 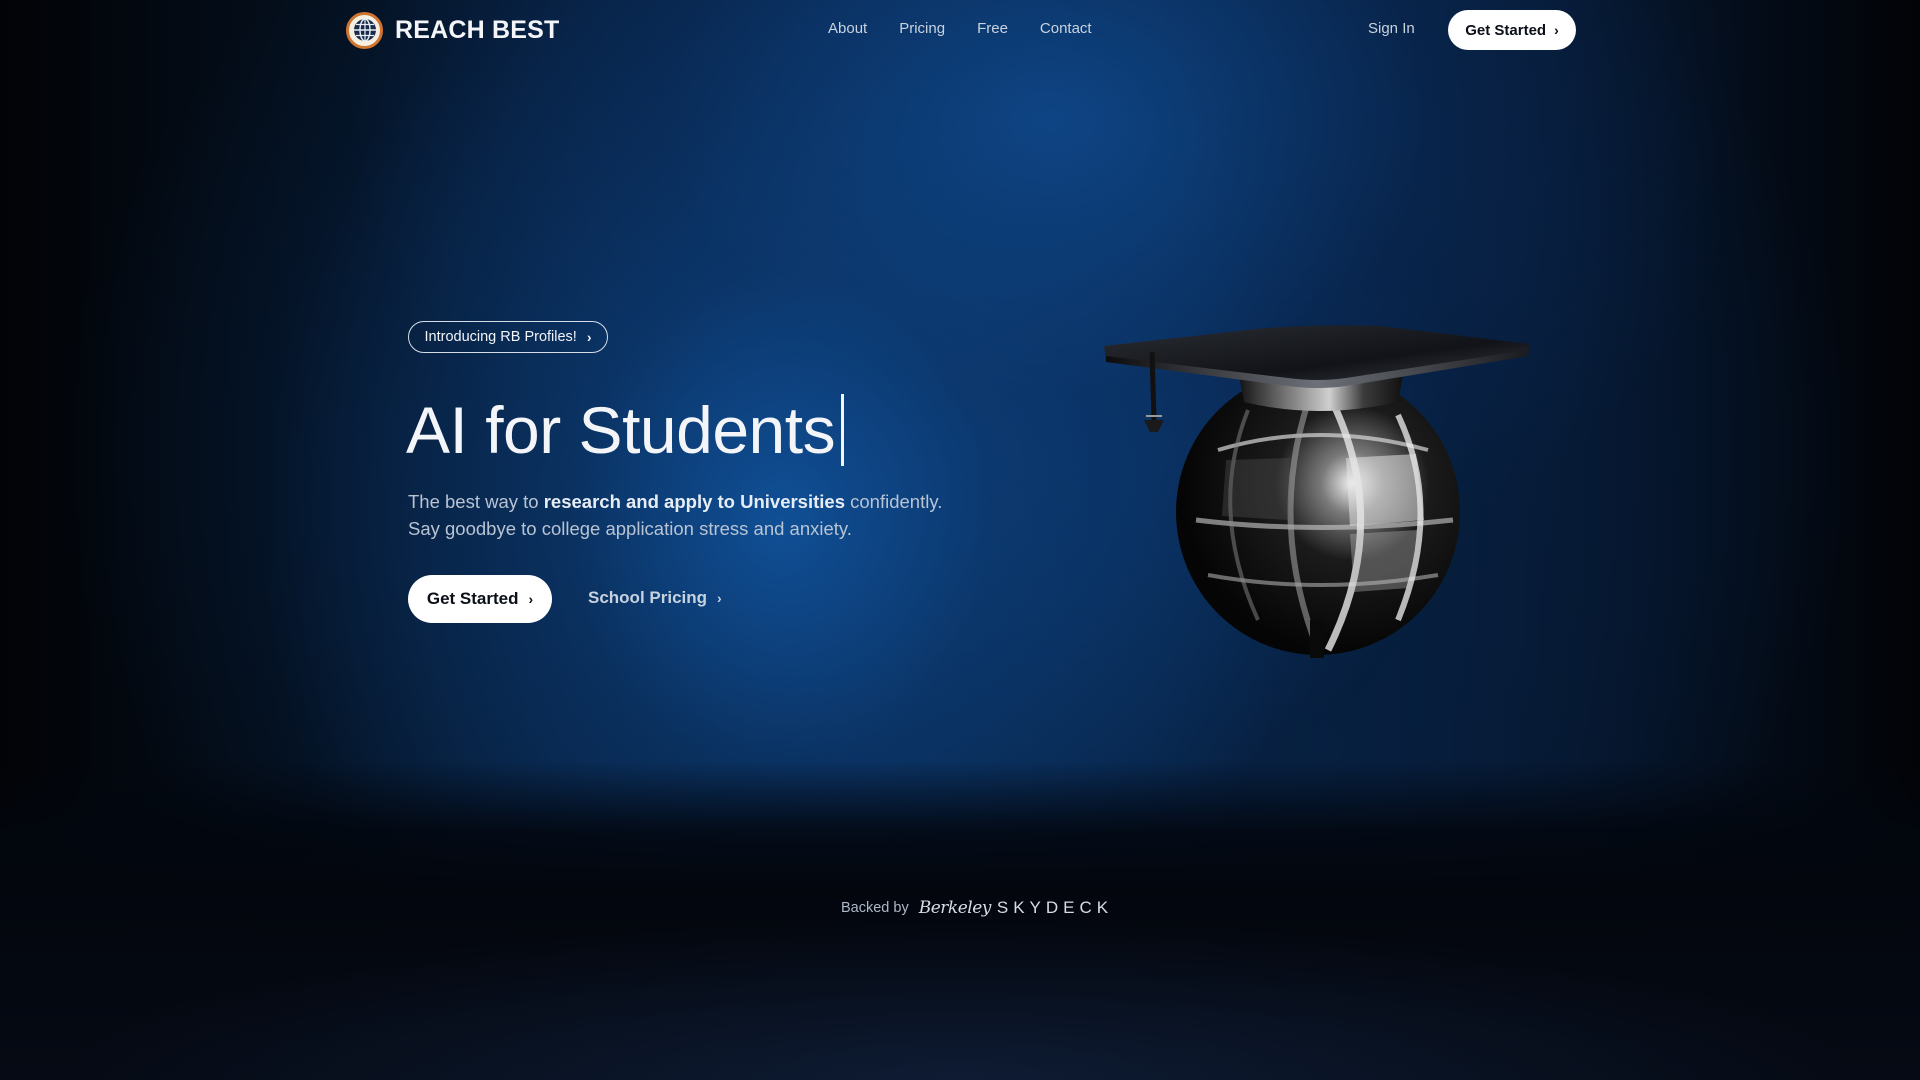 I want to click on skydeck-caps: SKYDECK, so click(x=1055, y=907).